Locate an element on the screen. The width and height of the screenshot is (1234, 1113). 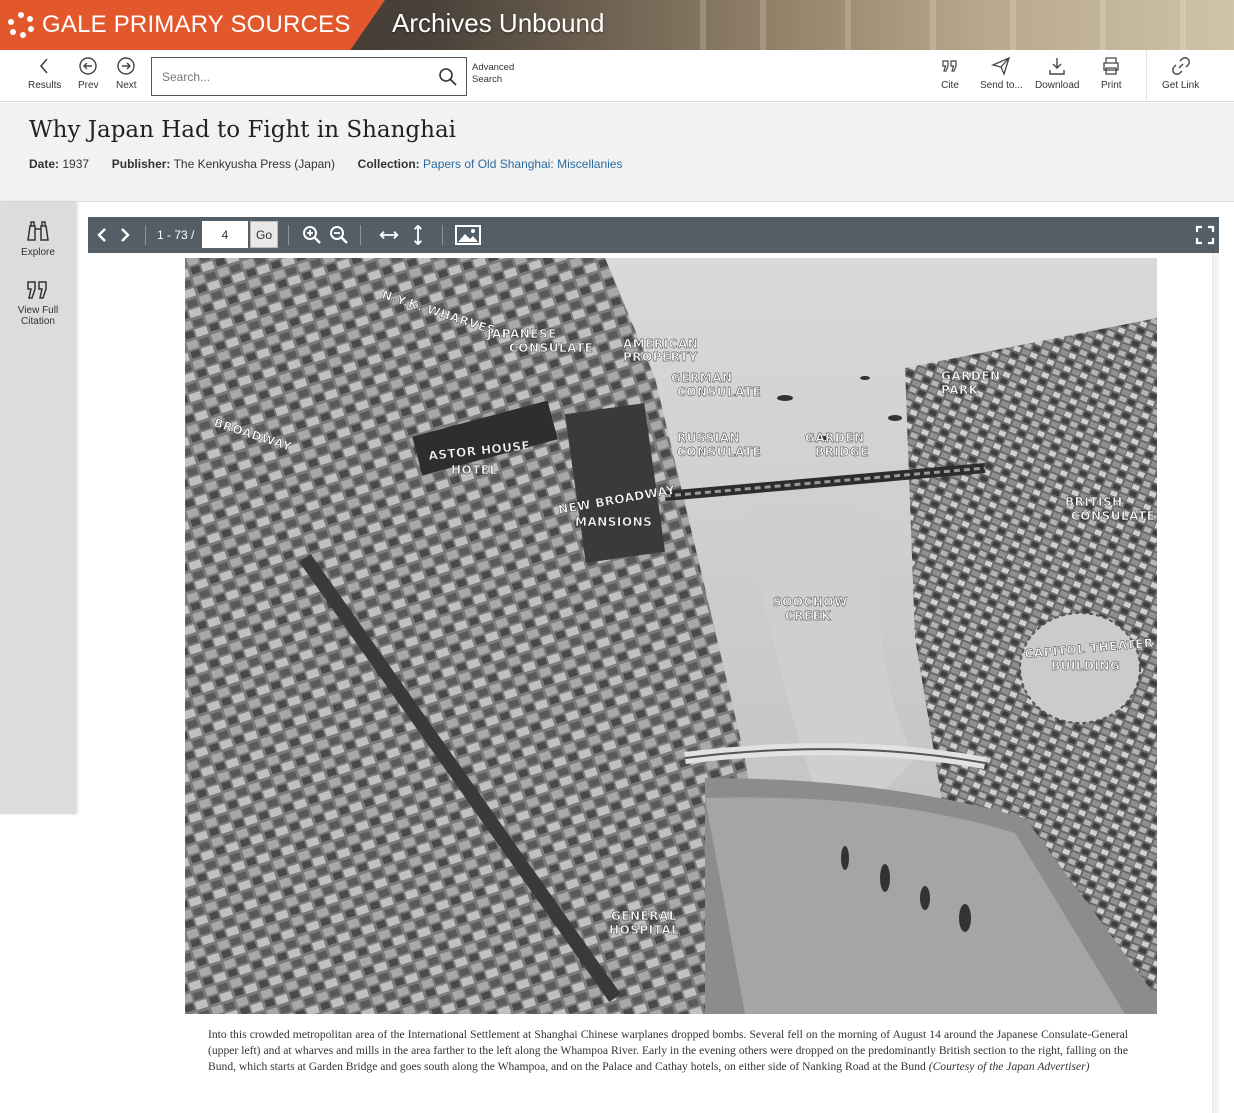
collection-label: Collection: is located at coordinates (388, 164).